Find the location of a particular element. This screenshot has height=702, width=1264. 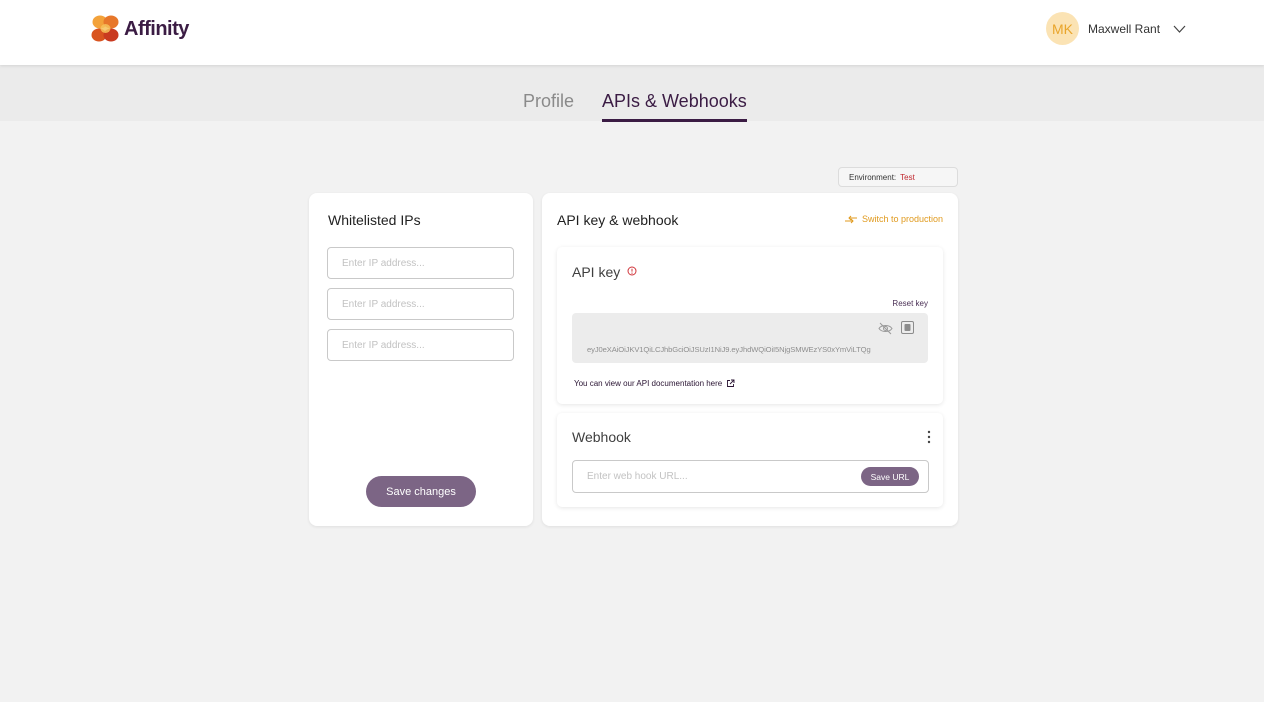

eye-off-icon is located at coordinates (885, 328).